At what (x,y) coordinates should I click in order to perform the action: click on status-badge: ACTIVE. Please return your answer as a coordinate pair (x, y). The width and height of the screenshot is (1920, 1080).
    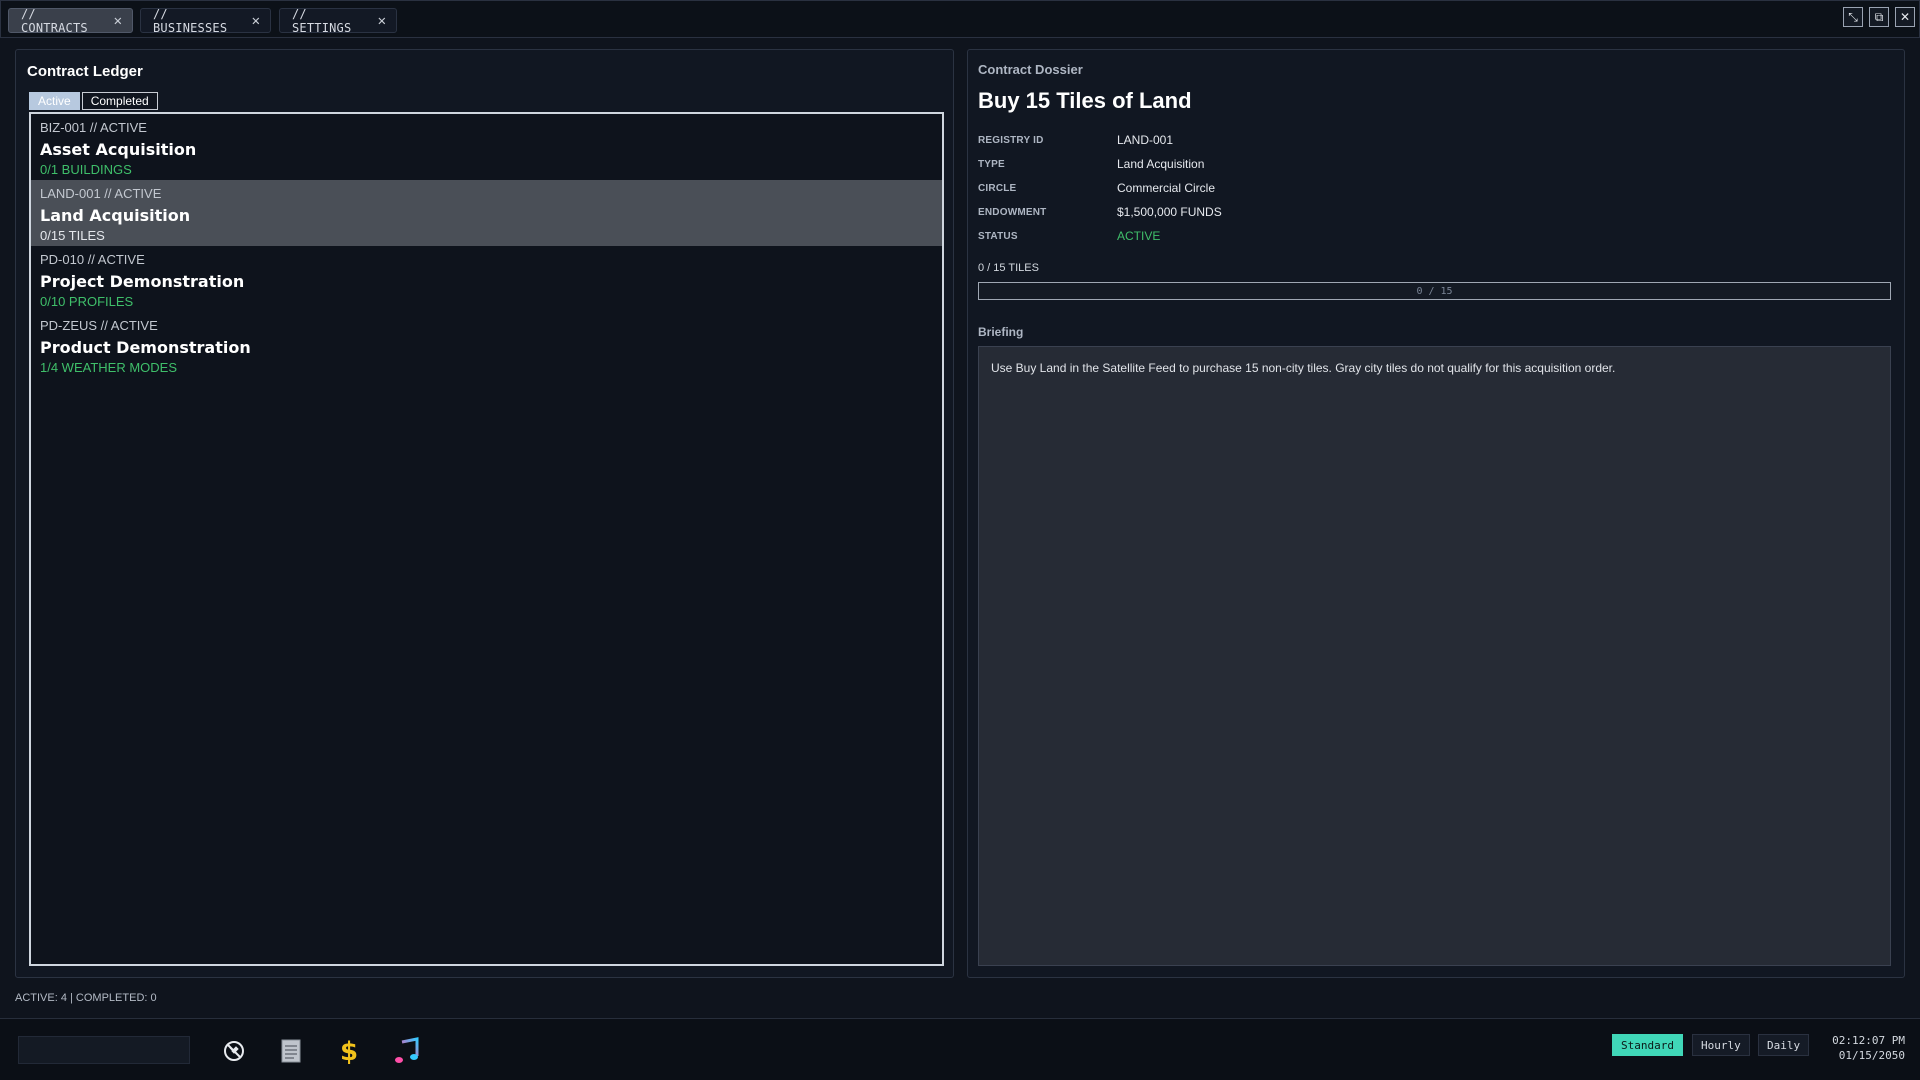
    Looking at the image, I should click on (1139, 236).